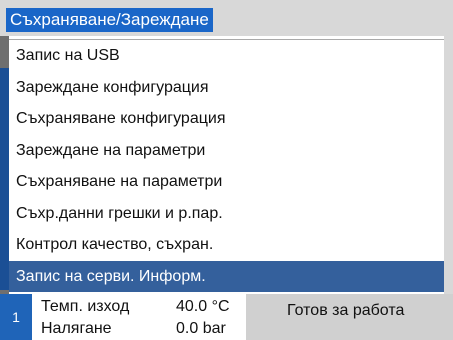 This screenshot has height=340, width=453. Describe the element at coordinates (226, 214) in the screenshot. I see `menu-item-save-error-data: Съхр.данни грешки и р.пар.` at that location.